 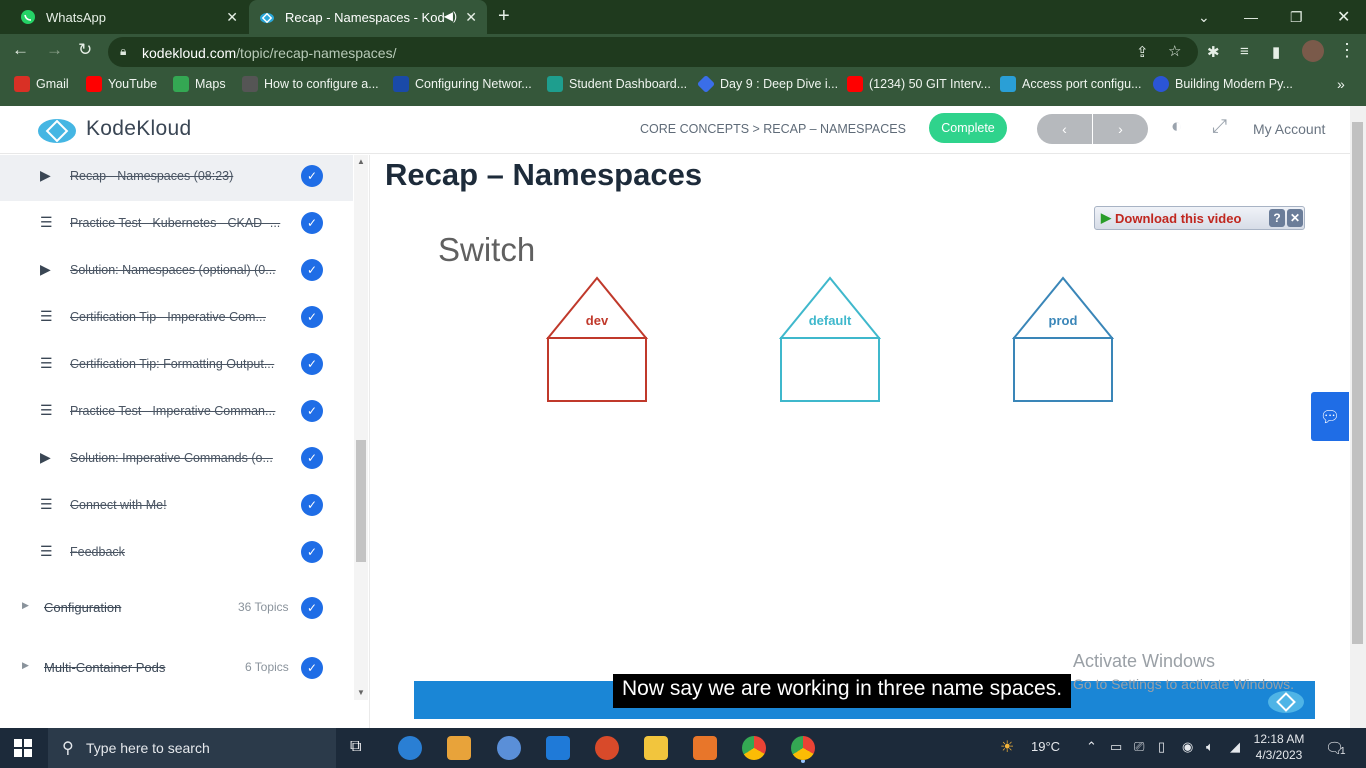 What do you see at coordinates (361, 501) in the screenshot?
I see `sidebar-scroll-thumb` at bounding box center [361, 501].